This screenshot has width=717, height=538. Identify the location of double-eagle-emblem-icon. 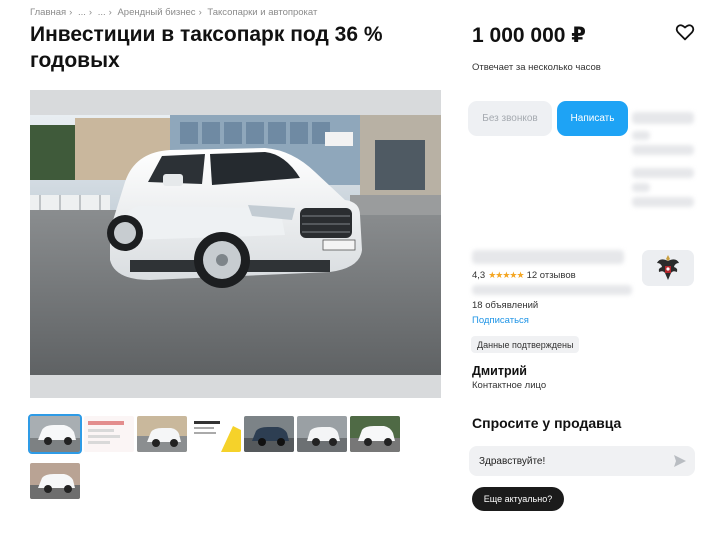
(668, 267).